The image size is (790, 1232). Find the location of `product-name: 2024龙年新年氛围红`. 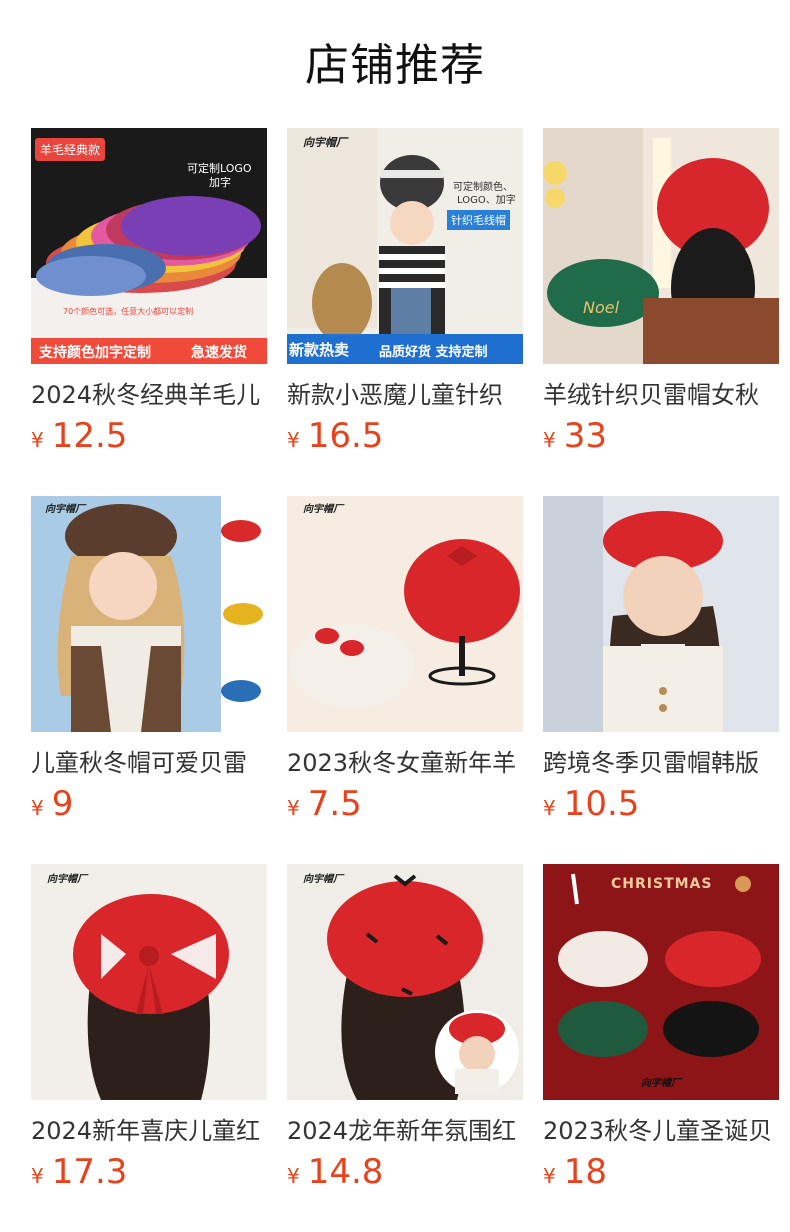

product-name: 2024龙年新年氛围红 is located at coordinates (405, 1131).